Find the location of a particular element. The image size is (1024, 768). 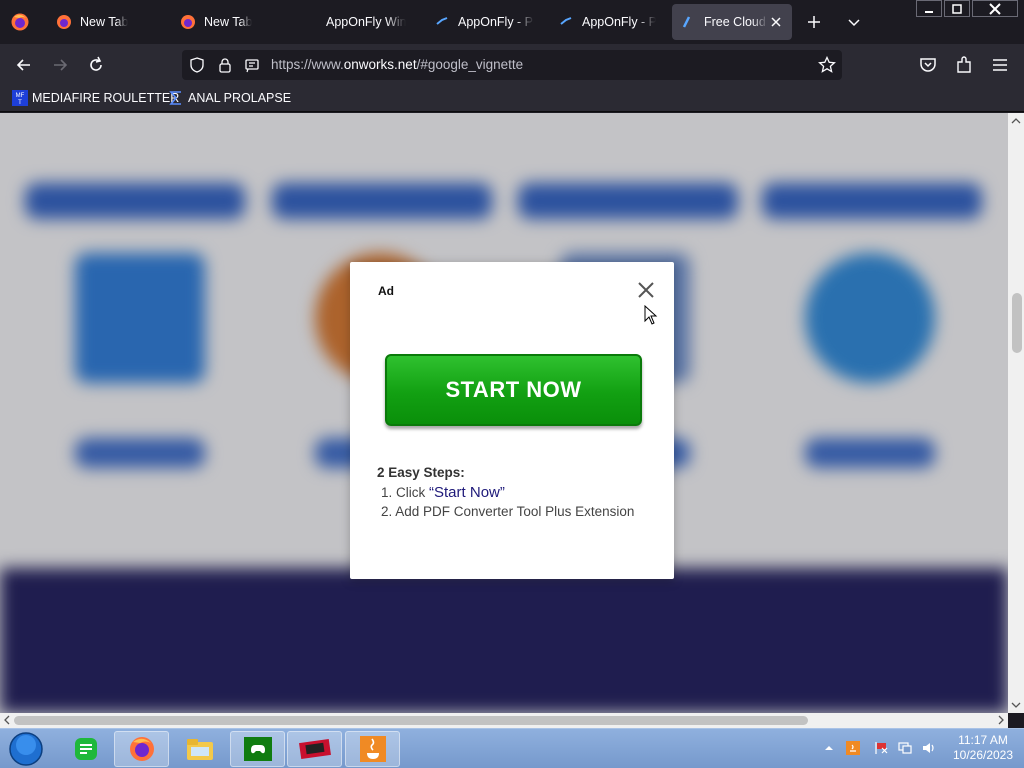

close-window-button is located at coordinates (995, 8).